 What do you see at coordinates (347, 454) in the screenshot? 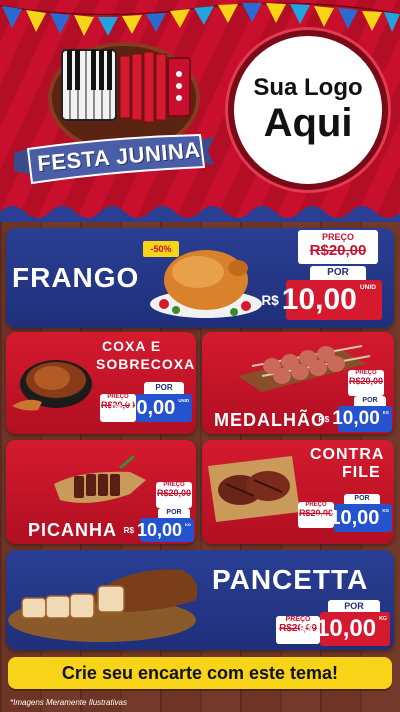
I see `product-name-contra-1: CONTRA` at bounding box center [347, 454].